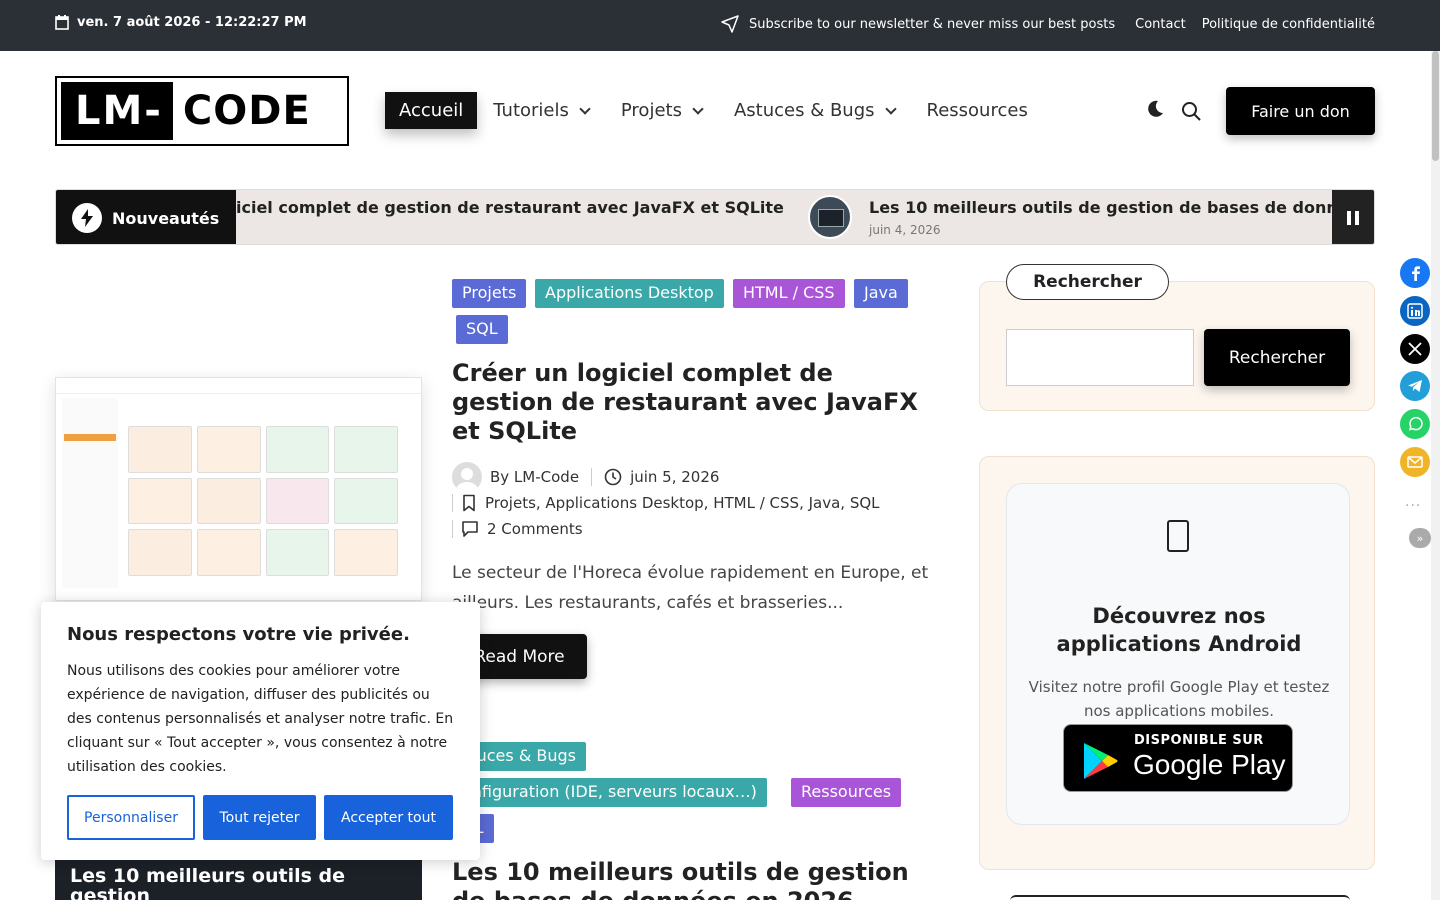  What do you see at coordinates (1277, 357) in the screenshot?
I see `search-button: Rechercher` at bounding box center [1277, 357].